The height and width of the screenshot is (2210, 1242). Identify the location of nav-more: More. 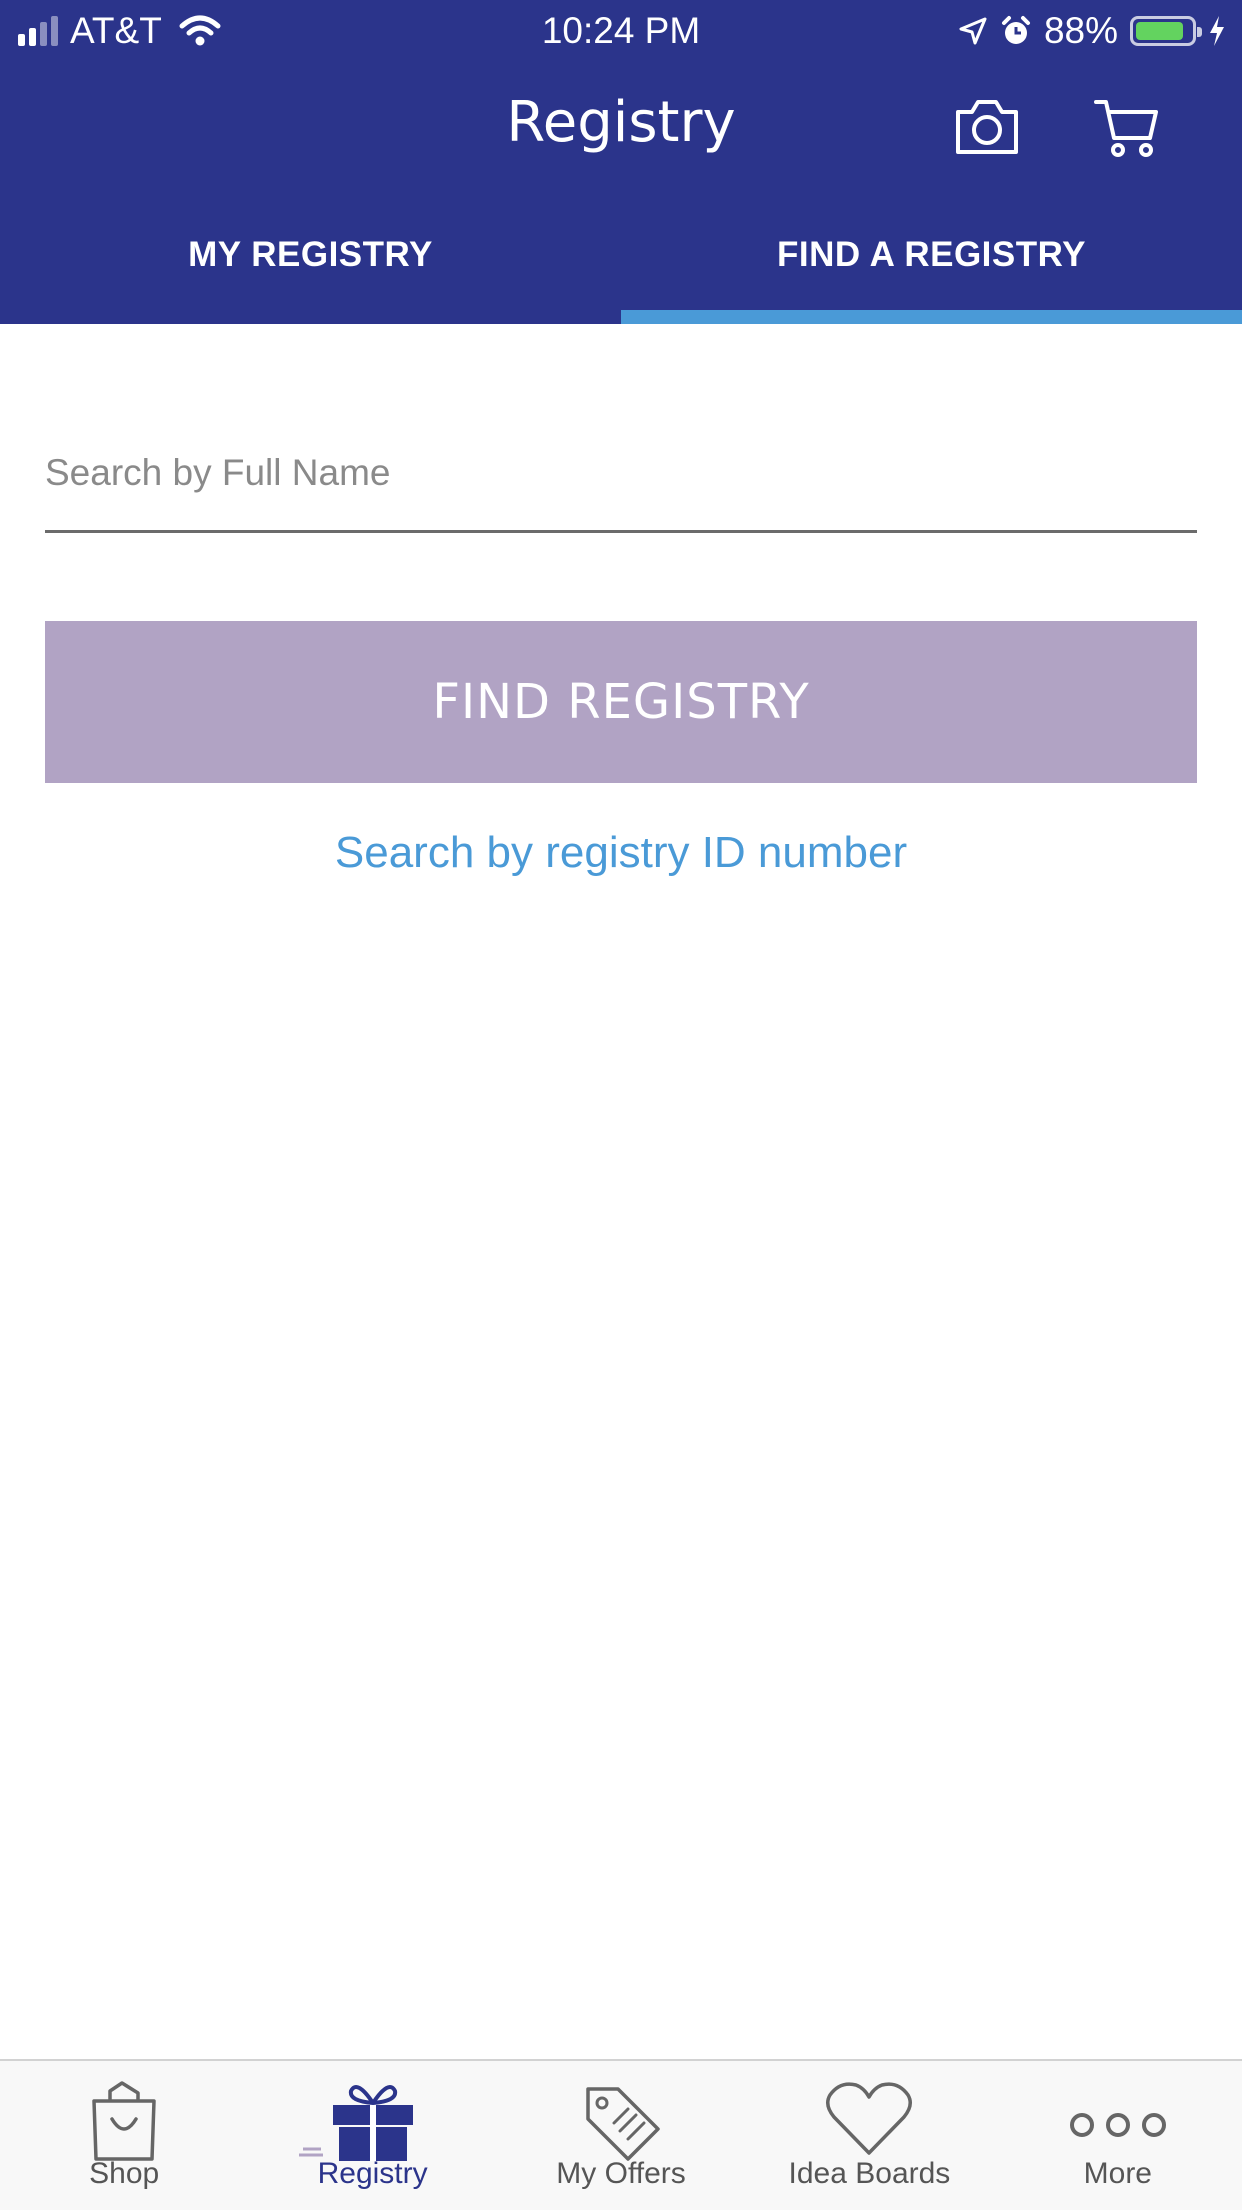
(1118, 2135).